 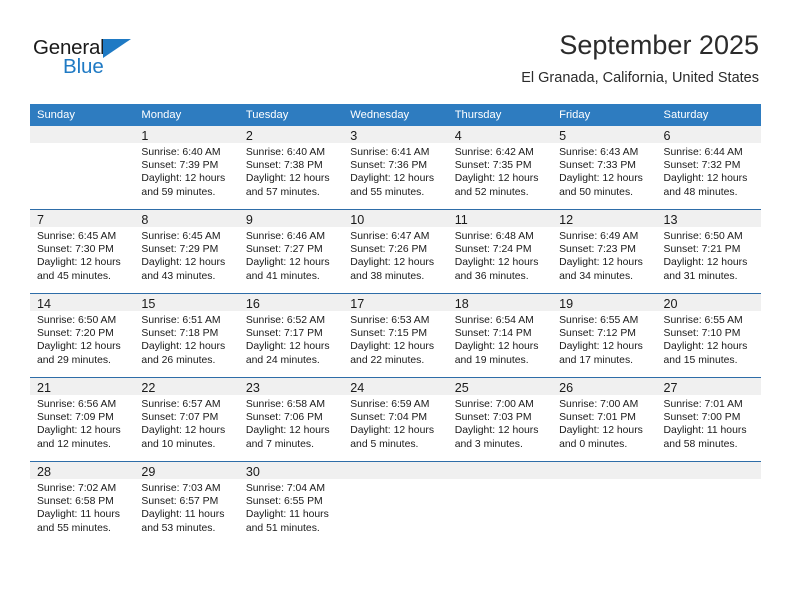 I want to click on day-number: 8, so click(x=145, y=220).